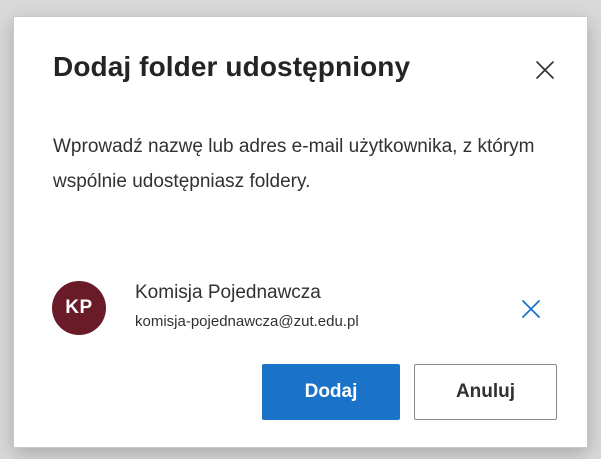 This screenshot has width=601, height=459. I want to click on cancel-button: Anuluj, so click(485, 392).